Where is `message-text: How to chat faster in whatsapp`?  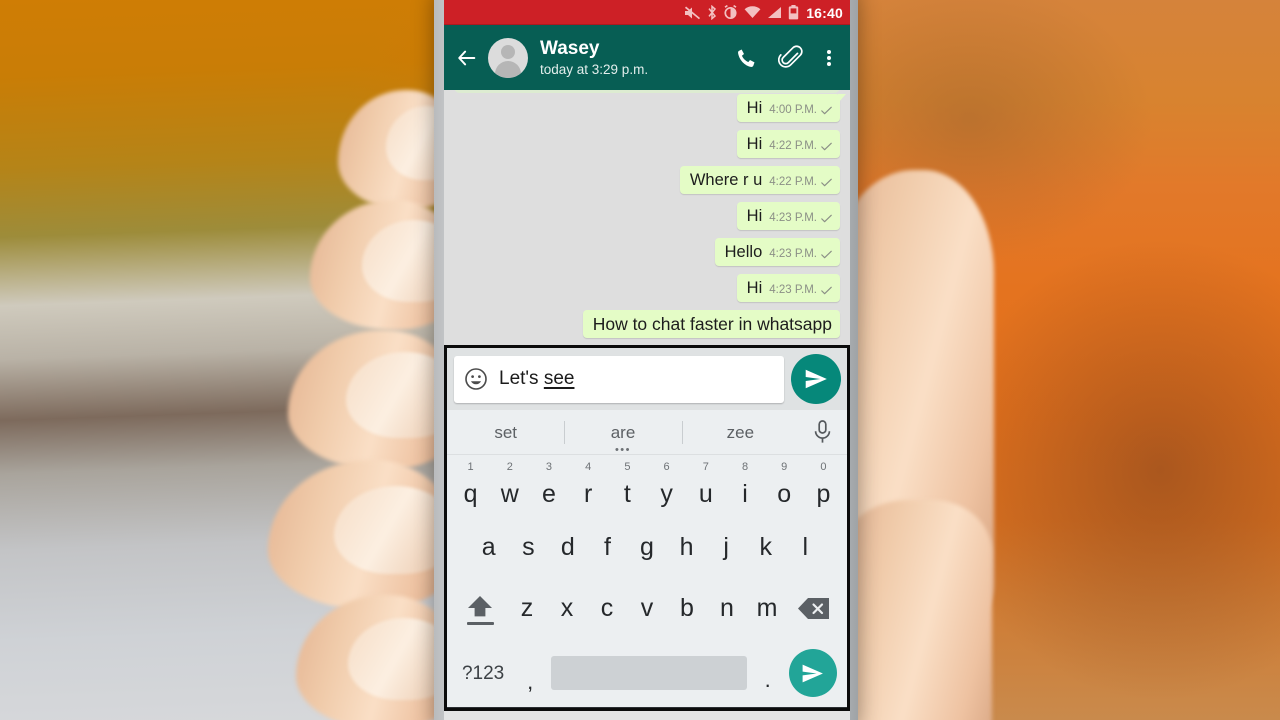
message-text: How to chat faster in whatsapp is located at coordinates (712, 324).